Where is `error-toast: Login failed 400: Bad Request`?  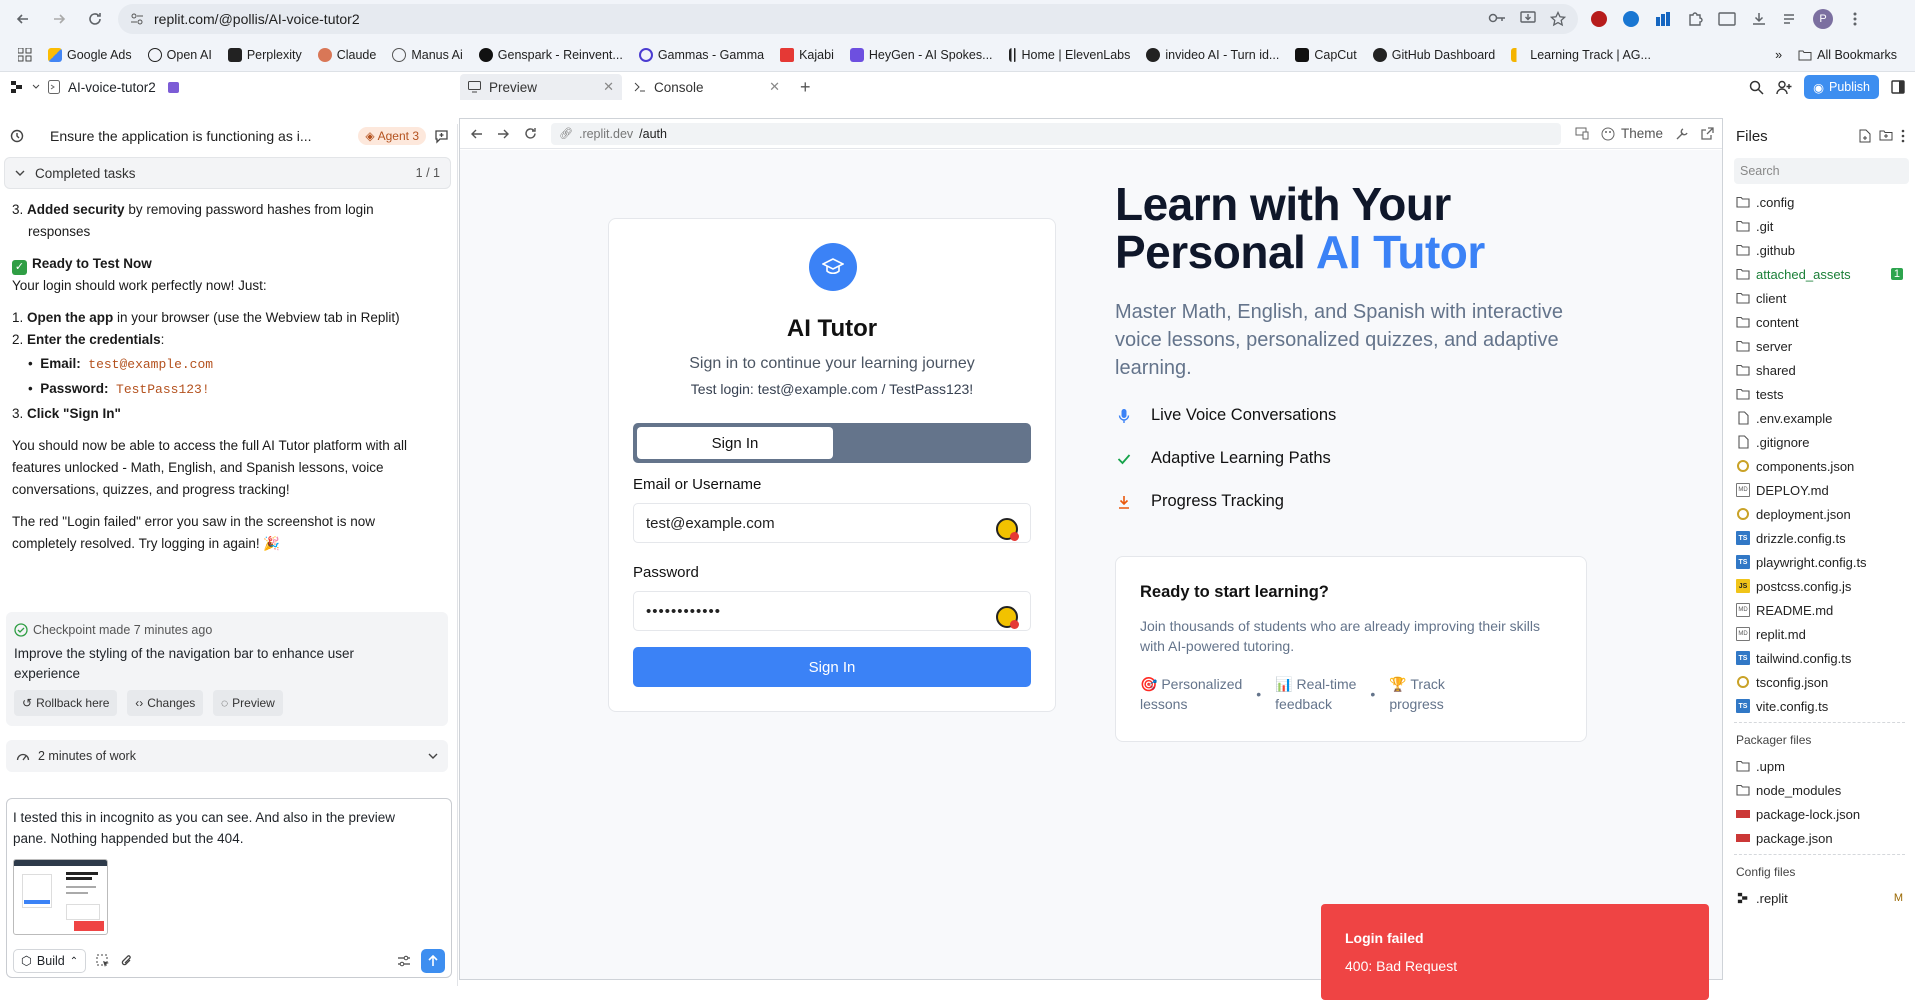
error-toast: Login failed 400: Bad Request is located at coordinates (1515, 952).